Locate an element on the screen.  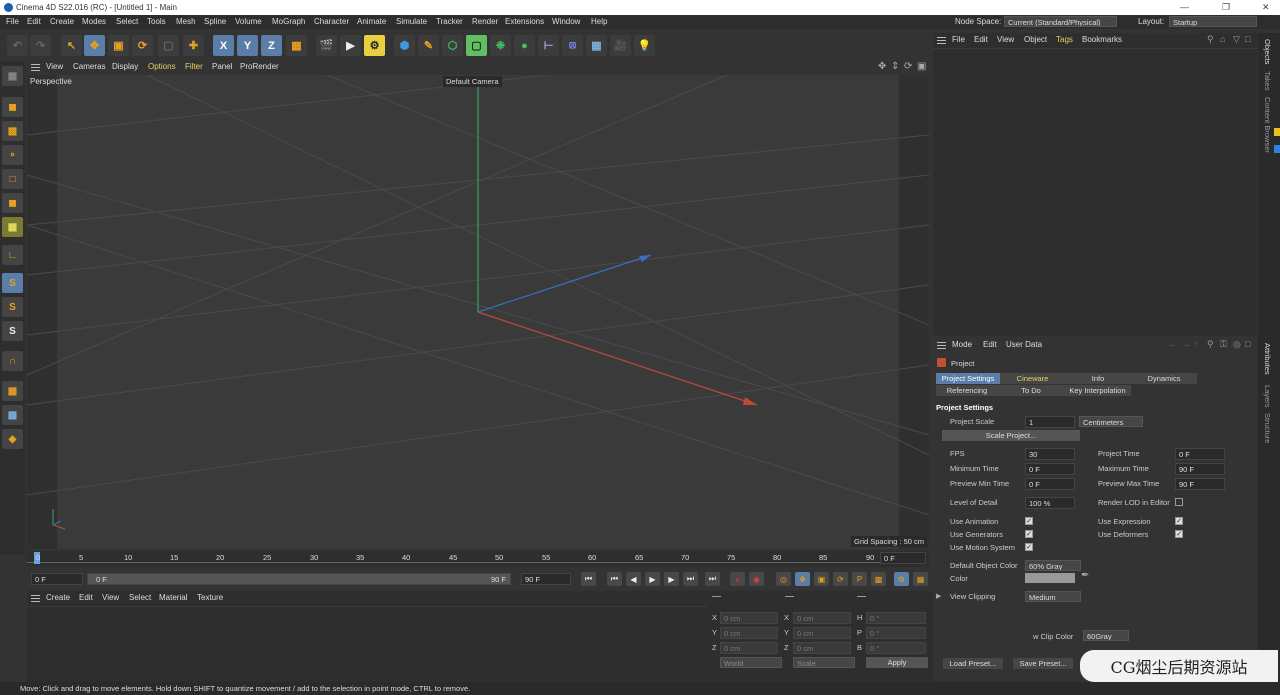
material-menu-icon is located at coordinates (35, 598).